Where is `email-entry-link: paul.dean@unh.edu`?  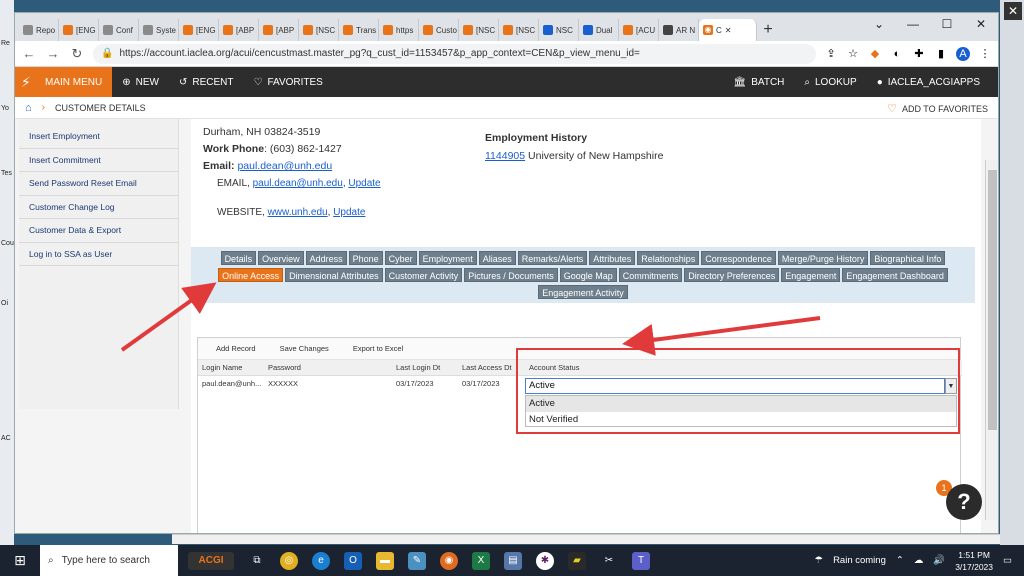 email-entry-link: paul.dean@unh.edu is located at coordinates (298, 183).